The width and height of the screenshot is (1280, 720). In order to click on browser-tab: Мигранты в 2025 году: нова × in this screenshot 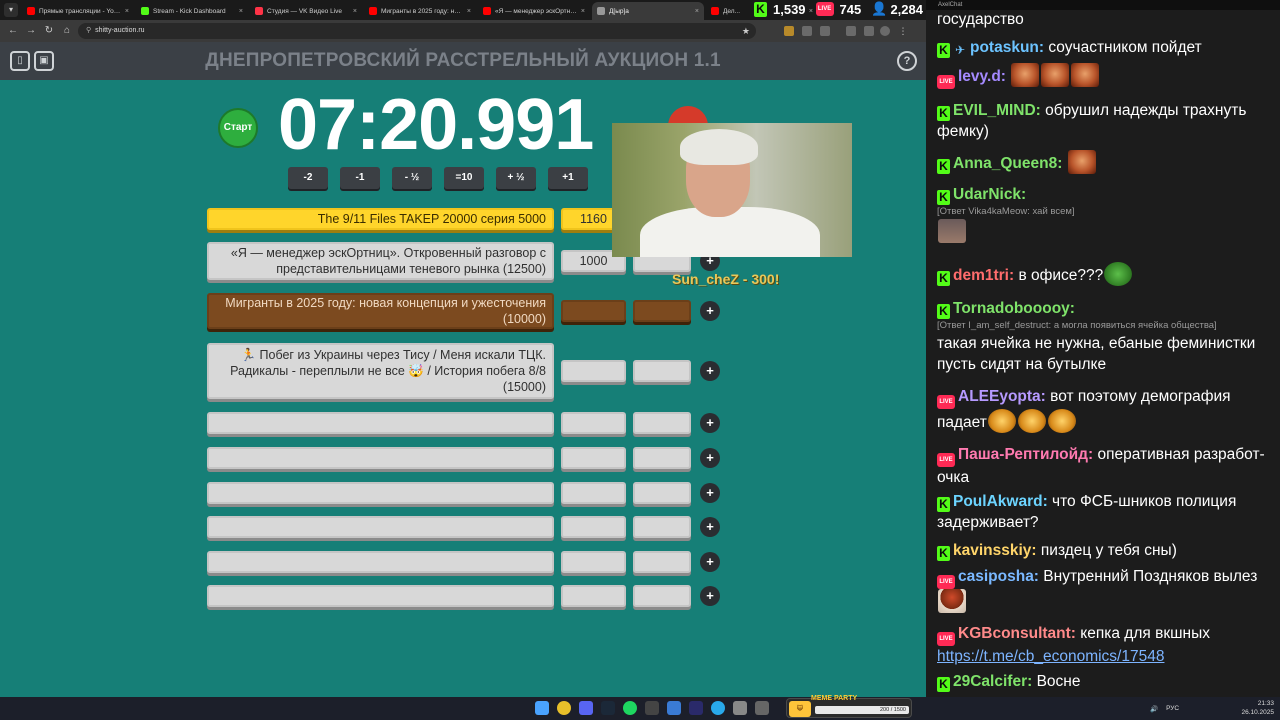, I will do `click(420, 11)`.